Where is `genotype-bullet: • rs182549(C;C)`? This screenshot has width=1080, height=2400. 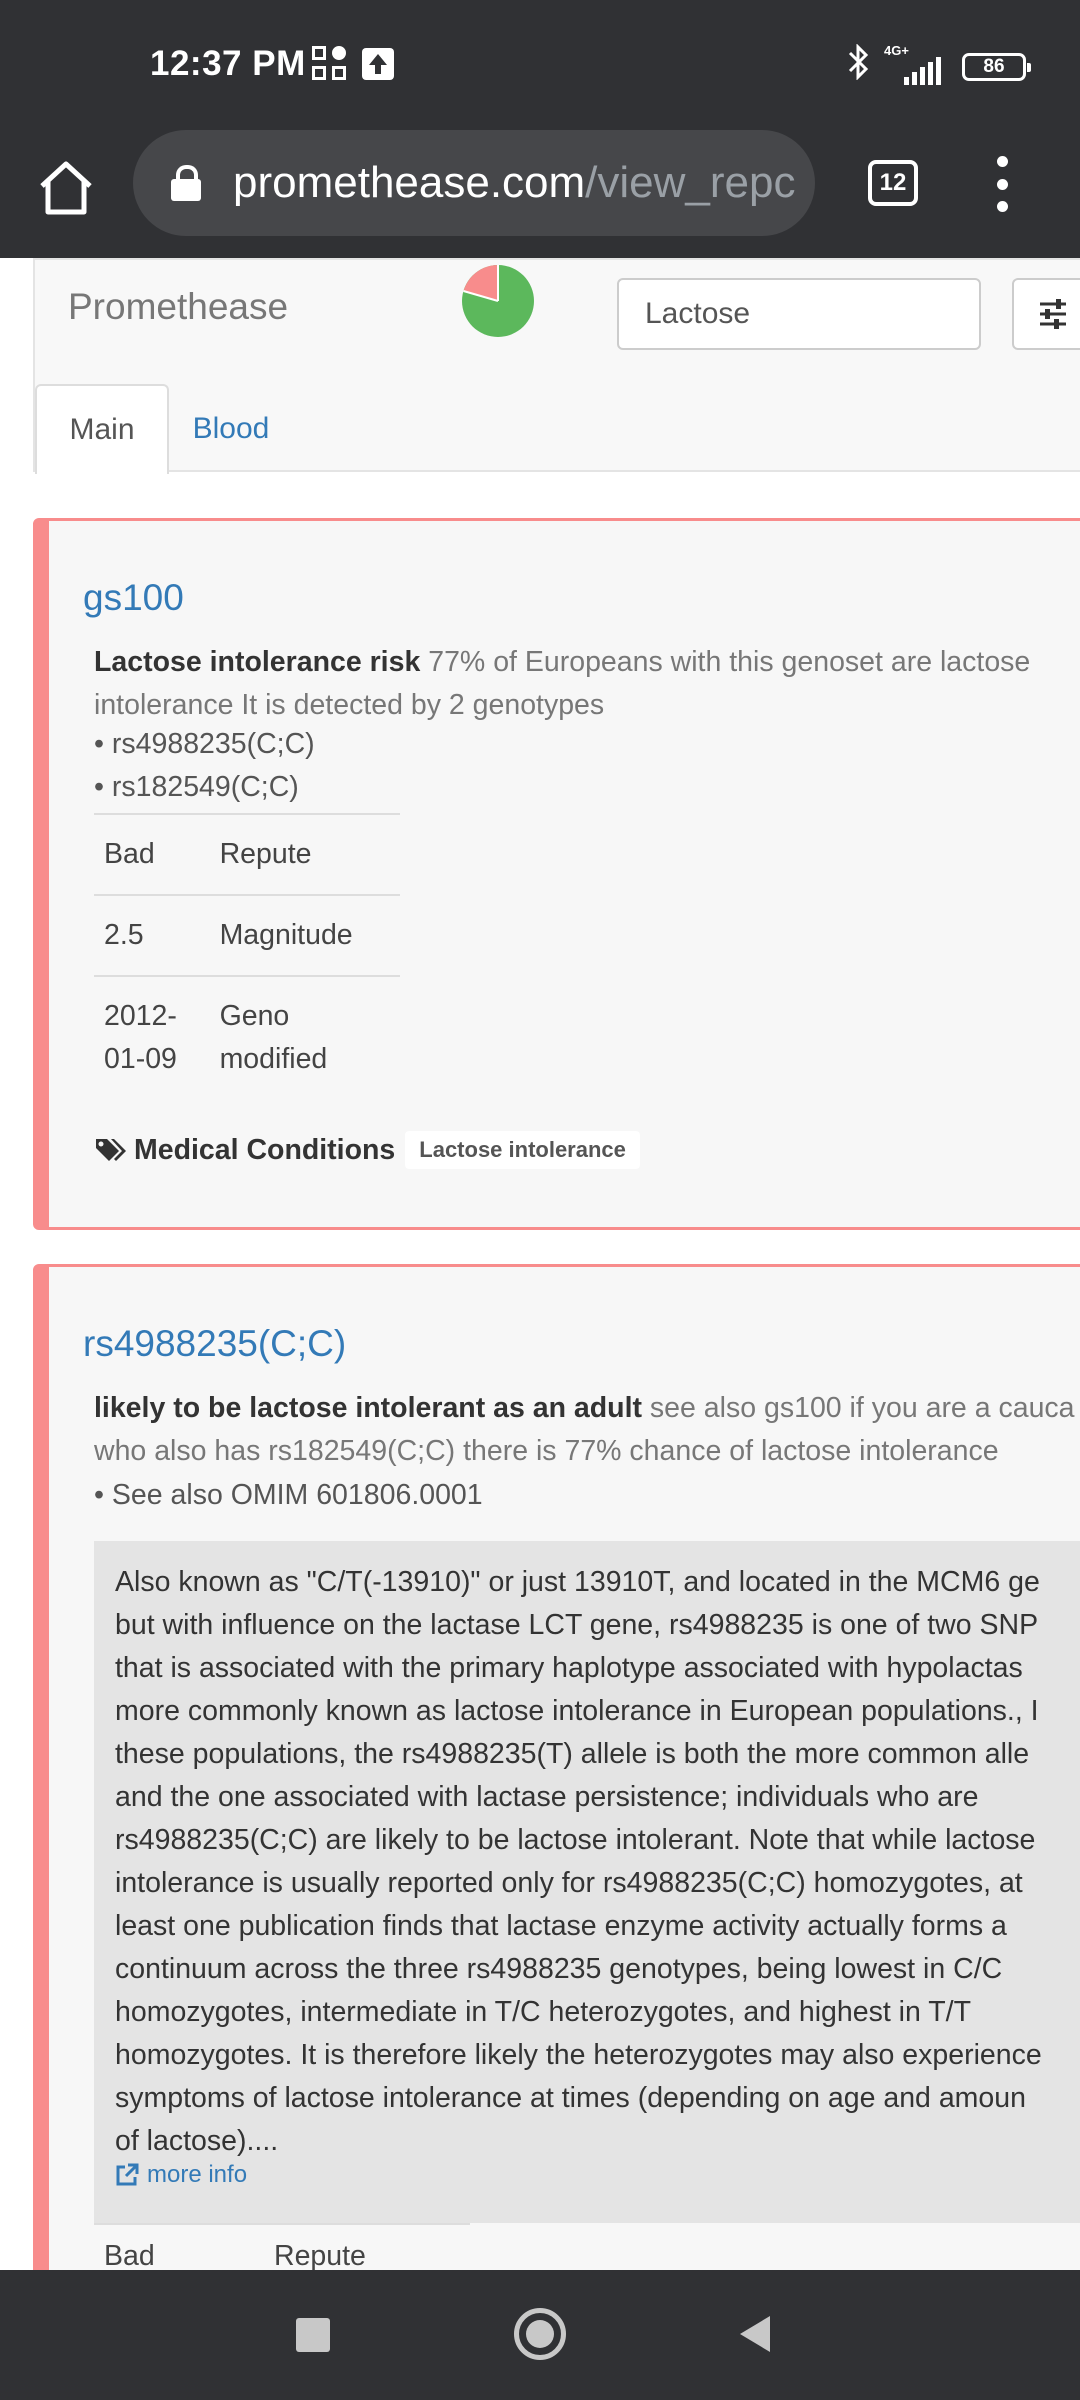
genotype-bullet: • rs182549(C;C) is located at coordinates (196, 787).